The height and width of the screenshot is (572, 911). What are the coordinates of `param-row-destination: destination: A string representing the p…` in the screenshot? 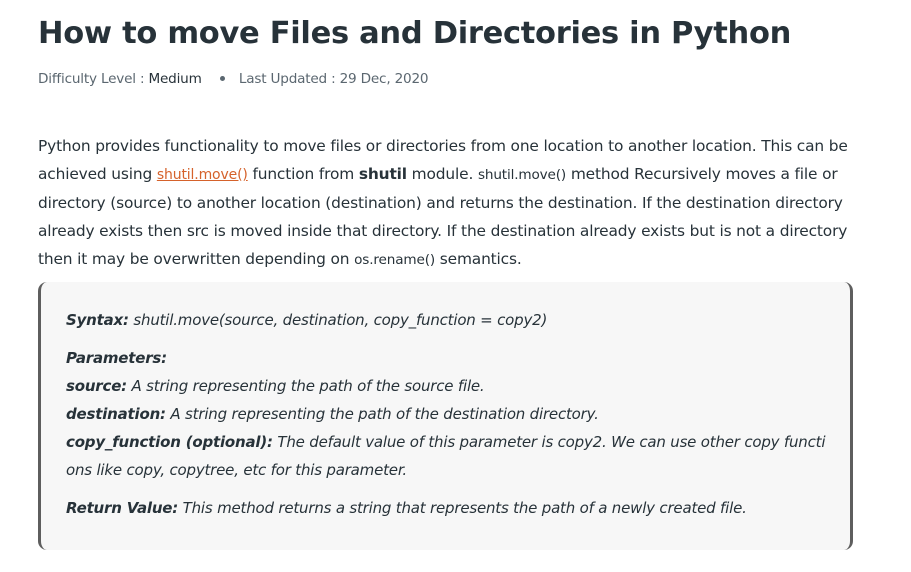 It's located at (451, 414).